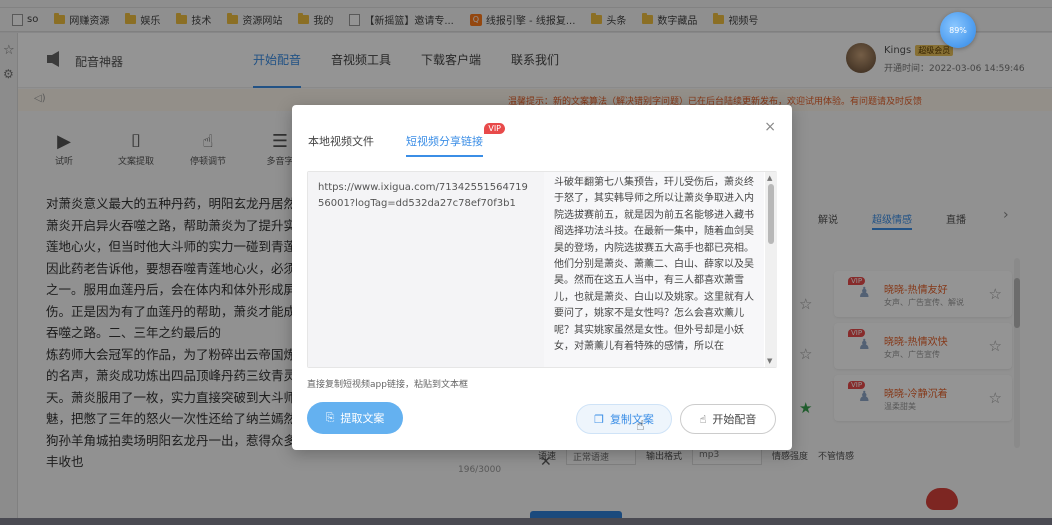 Image resolution: width=1052 pixels, height=525 pixels. I want to click on copy-label: 复制文案, so click(631, 419).